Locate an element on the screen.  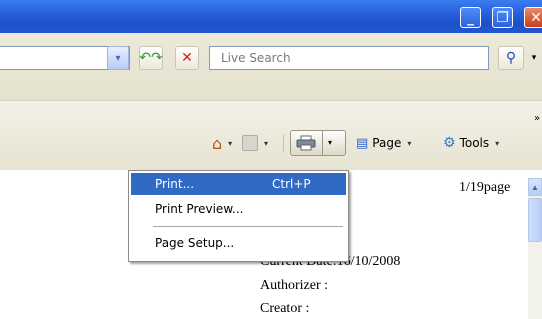
creator-text: Creator : is located at coordinates (285, 308).